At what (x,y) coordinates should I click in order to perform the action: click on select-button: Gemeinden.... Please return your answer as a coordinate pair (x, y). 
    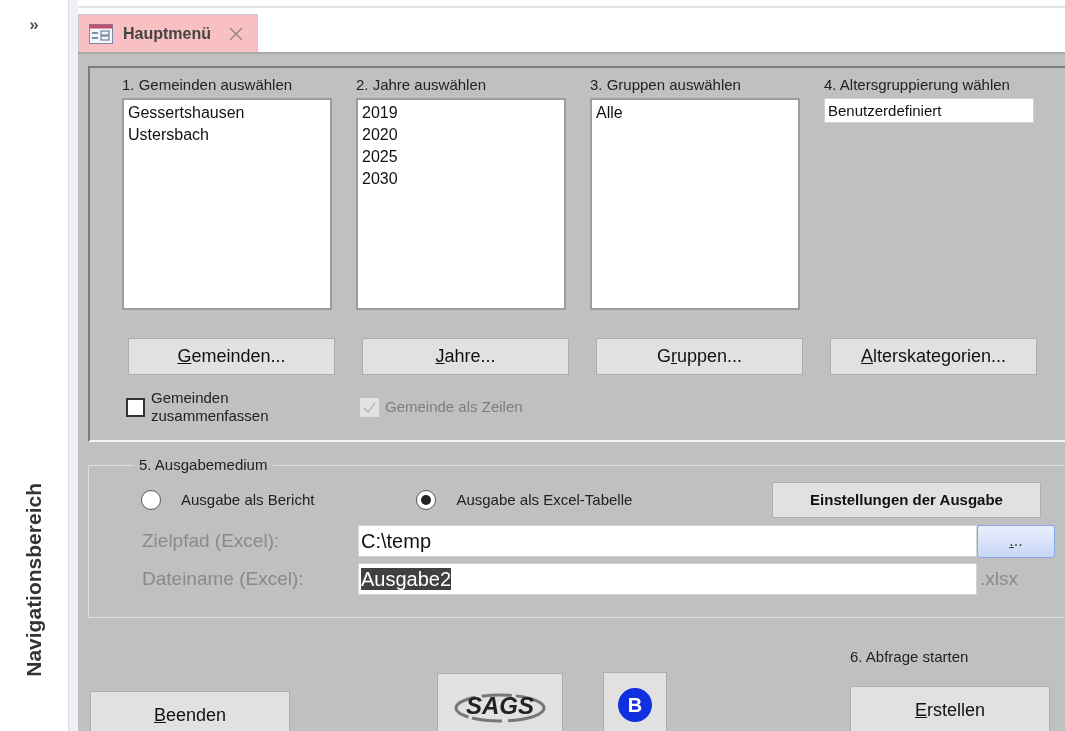
    Looking at the image, I should click on (231, 356).